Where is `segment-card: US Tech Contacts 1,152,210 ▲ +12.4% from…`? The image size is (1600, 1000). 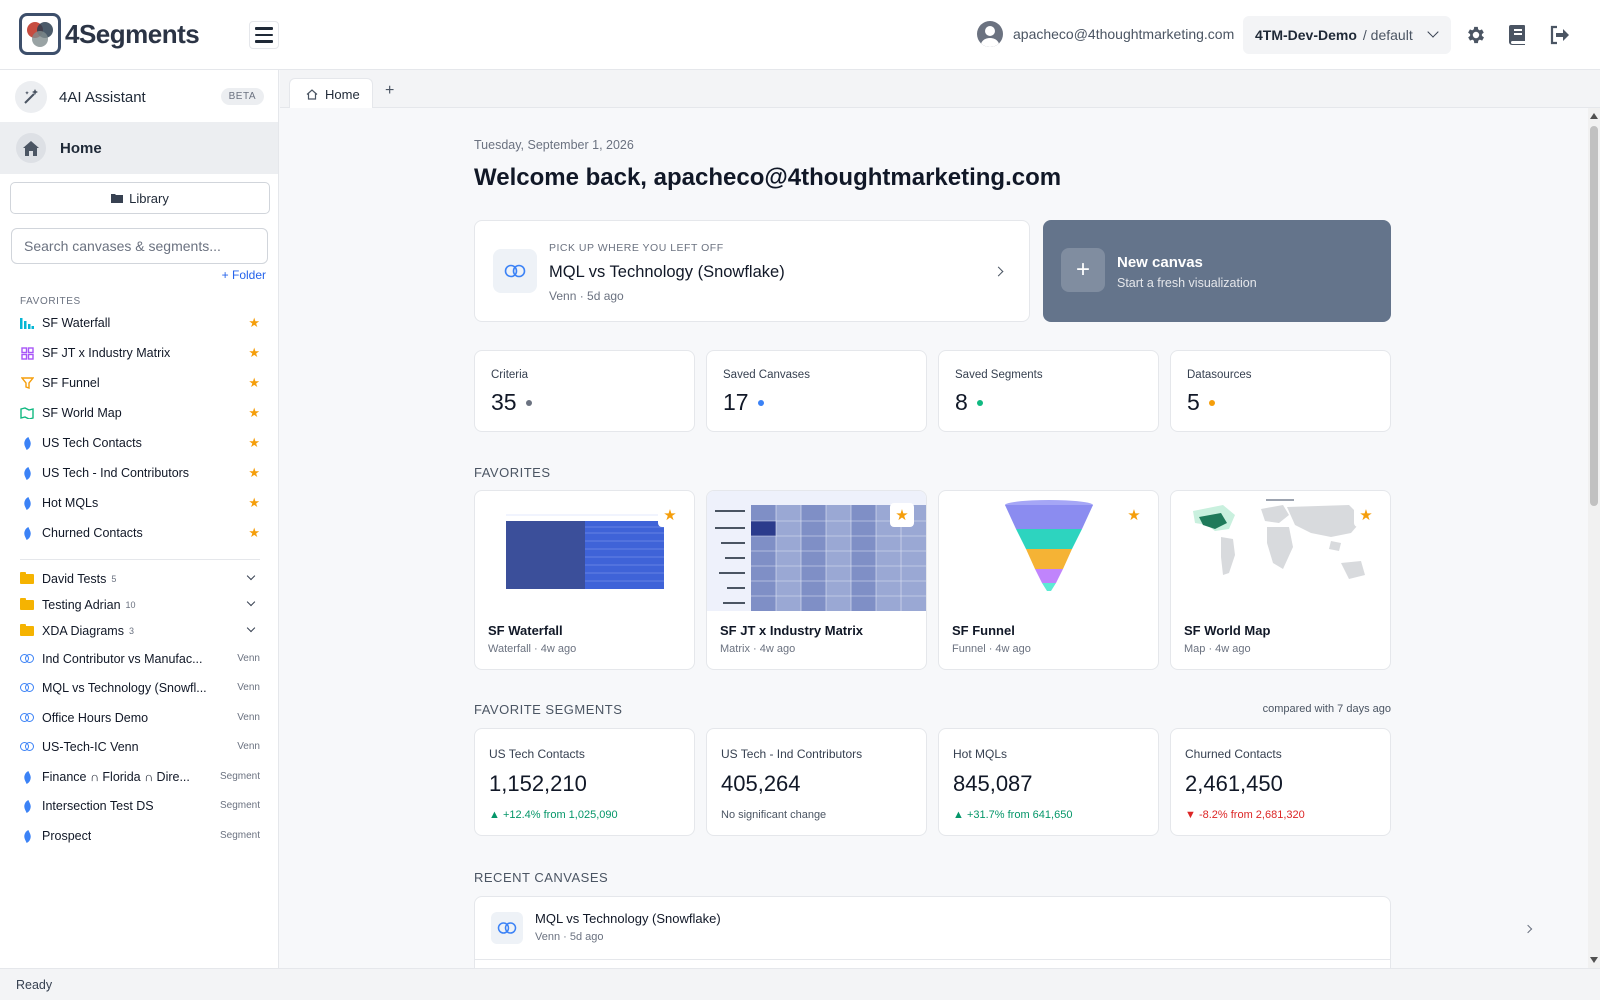
segment-card: US Tech Contacts 1,152,210 ▲ +12.4% from… is located at coordinates (584, 782).